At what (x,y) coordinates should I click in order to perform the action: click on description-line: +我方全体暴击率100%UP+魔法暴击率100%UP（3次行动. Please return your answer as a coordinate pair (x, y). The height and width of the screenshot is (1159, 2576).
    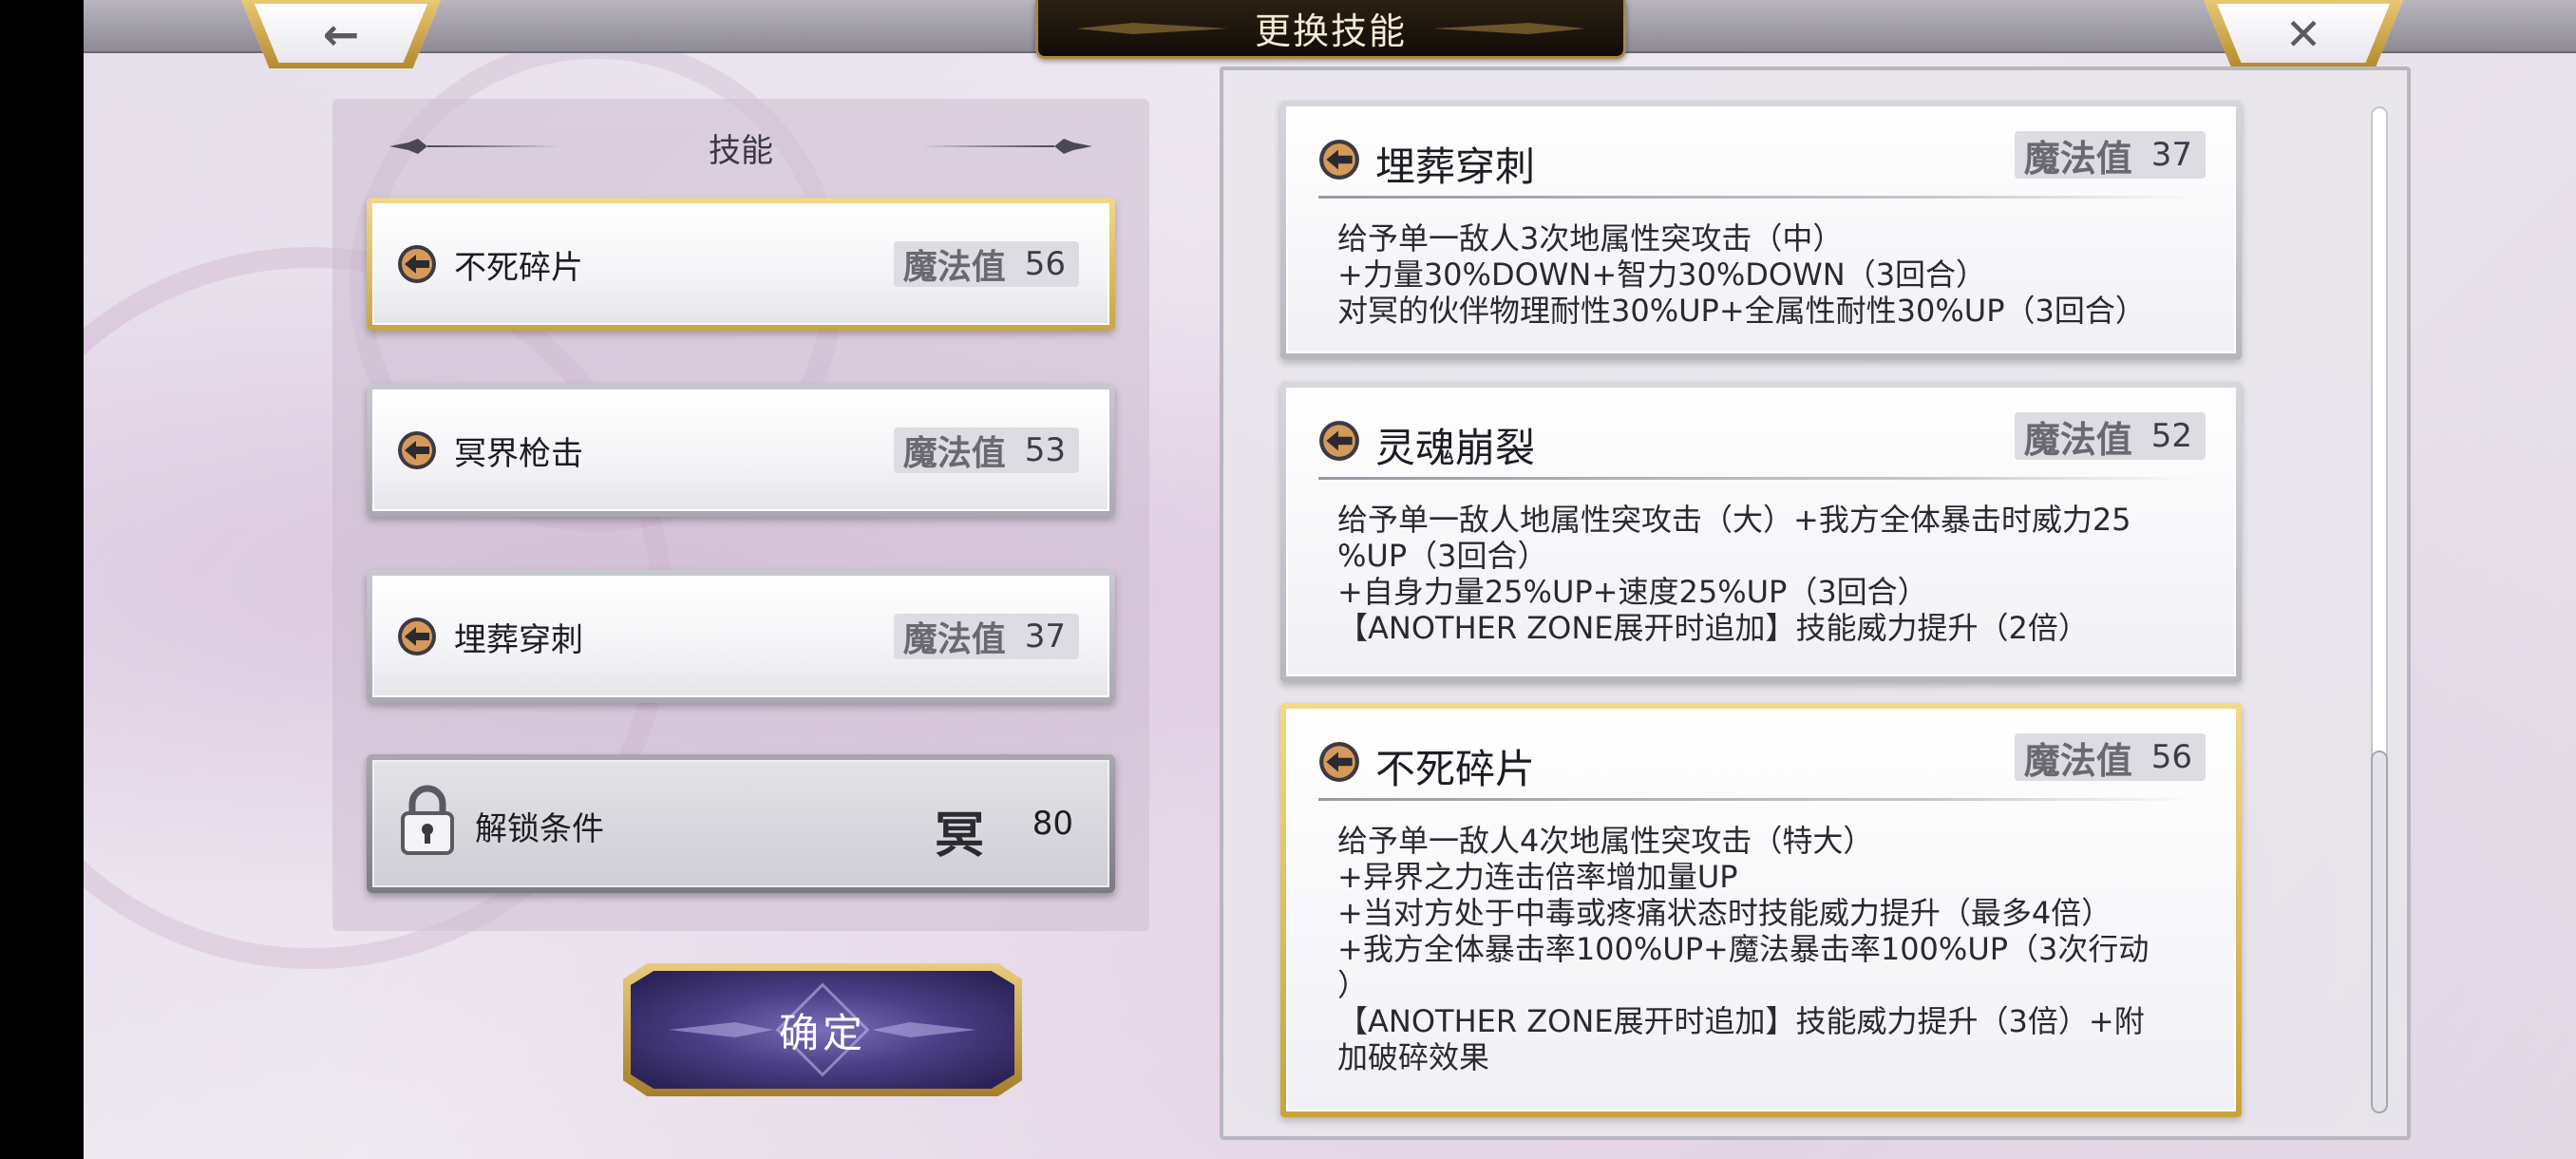
    Looking at the image, I should click on (1743, 949).